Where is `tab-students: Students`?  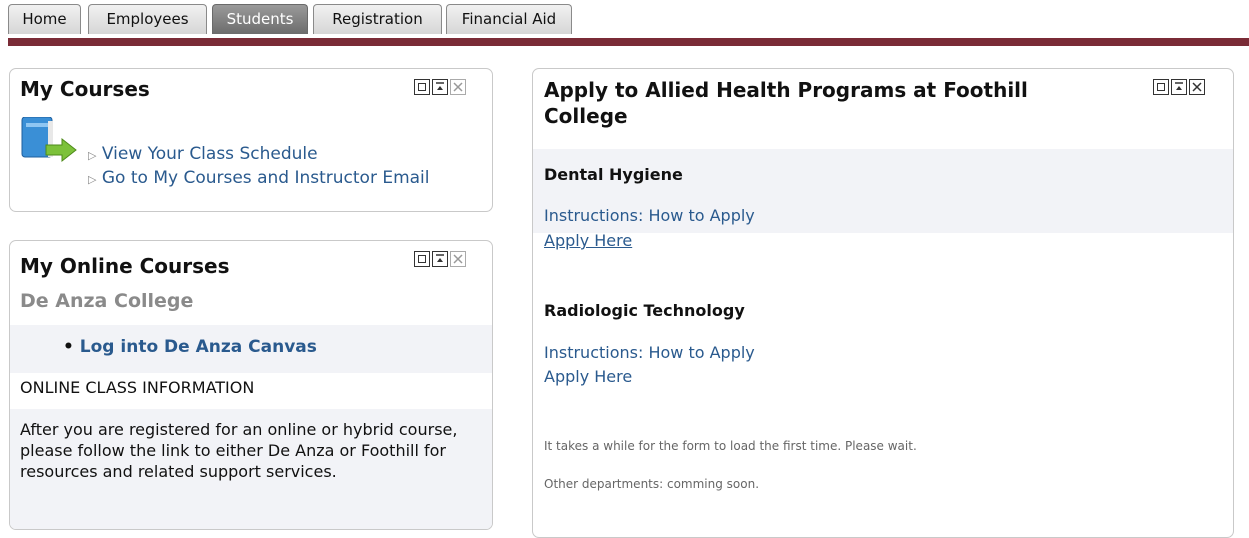
tab-students: Students is located at coordinates (260, 19).